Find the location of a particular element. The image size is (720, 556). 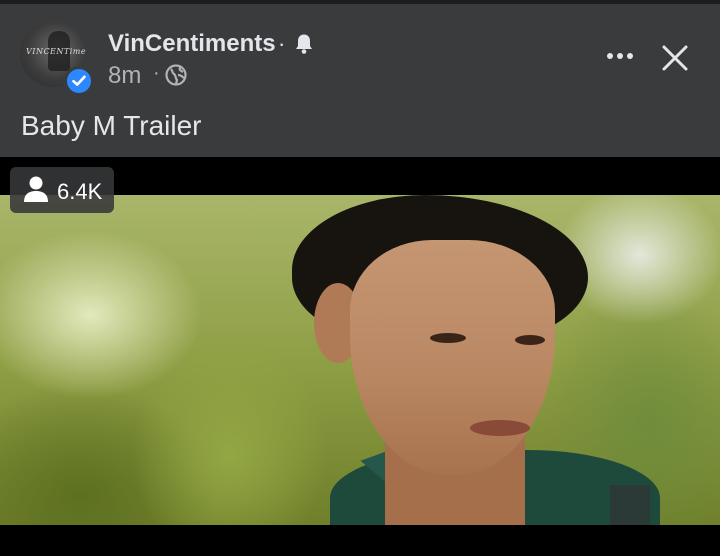

video-subject-strap is located at coordinates (630, 505).